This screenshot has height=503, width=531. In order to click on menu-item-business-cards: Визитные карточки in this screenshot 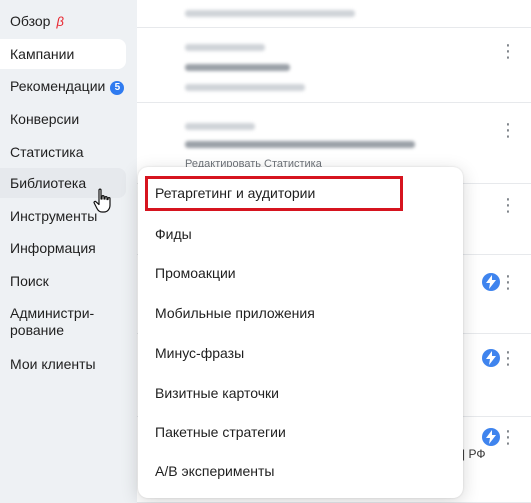, I will do `click(217, 393)`.